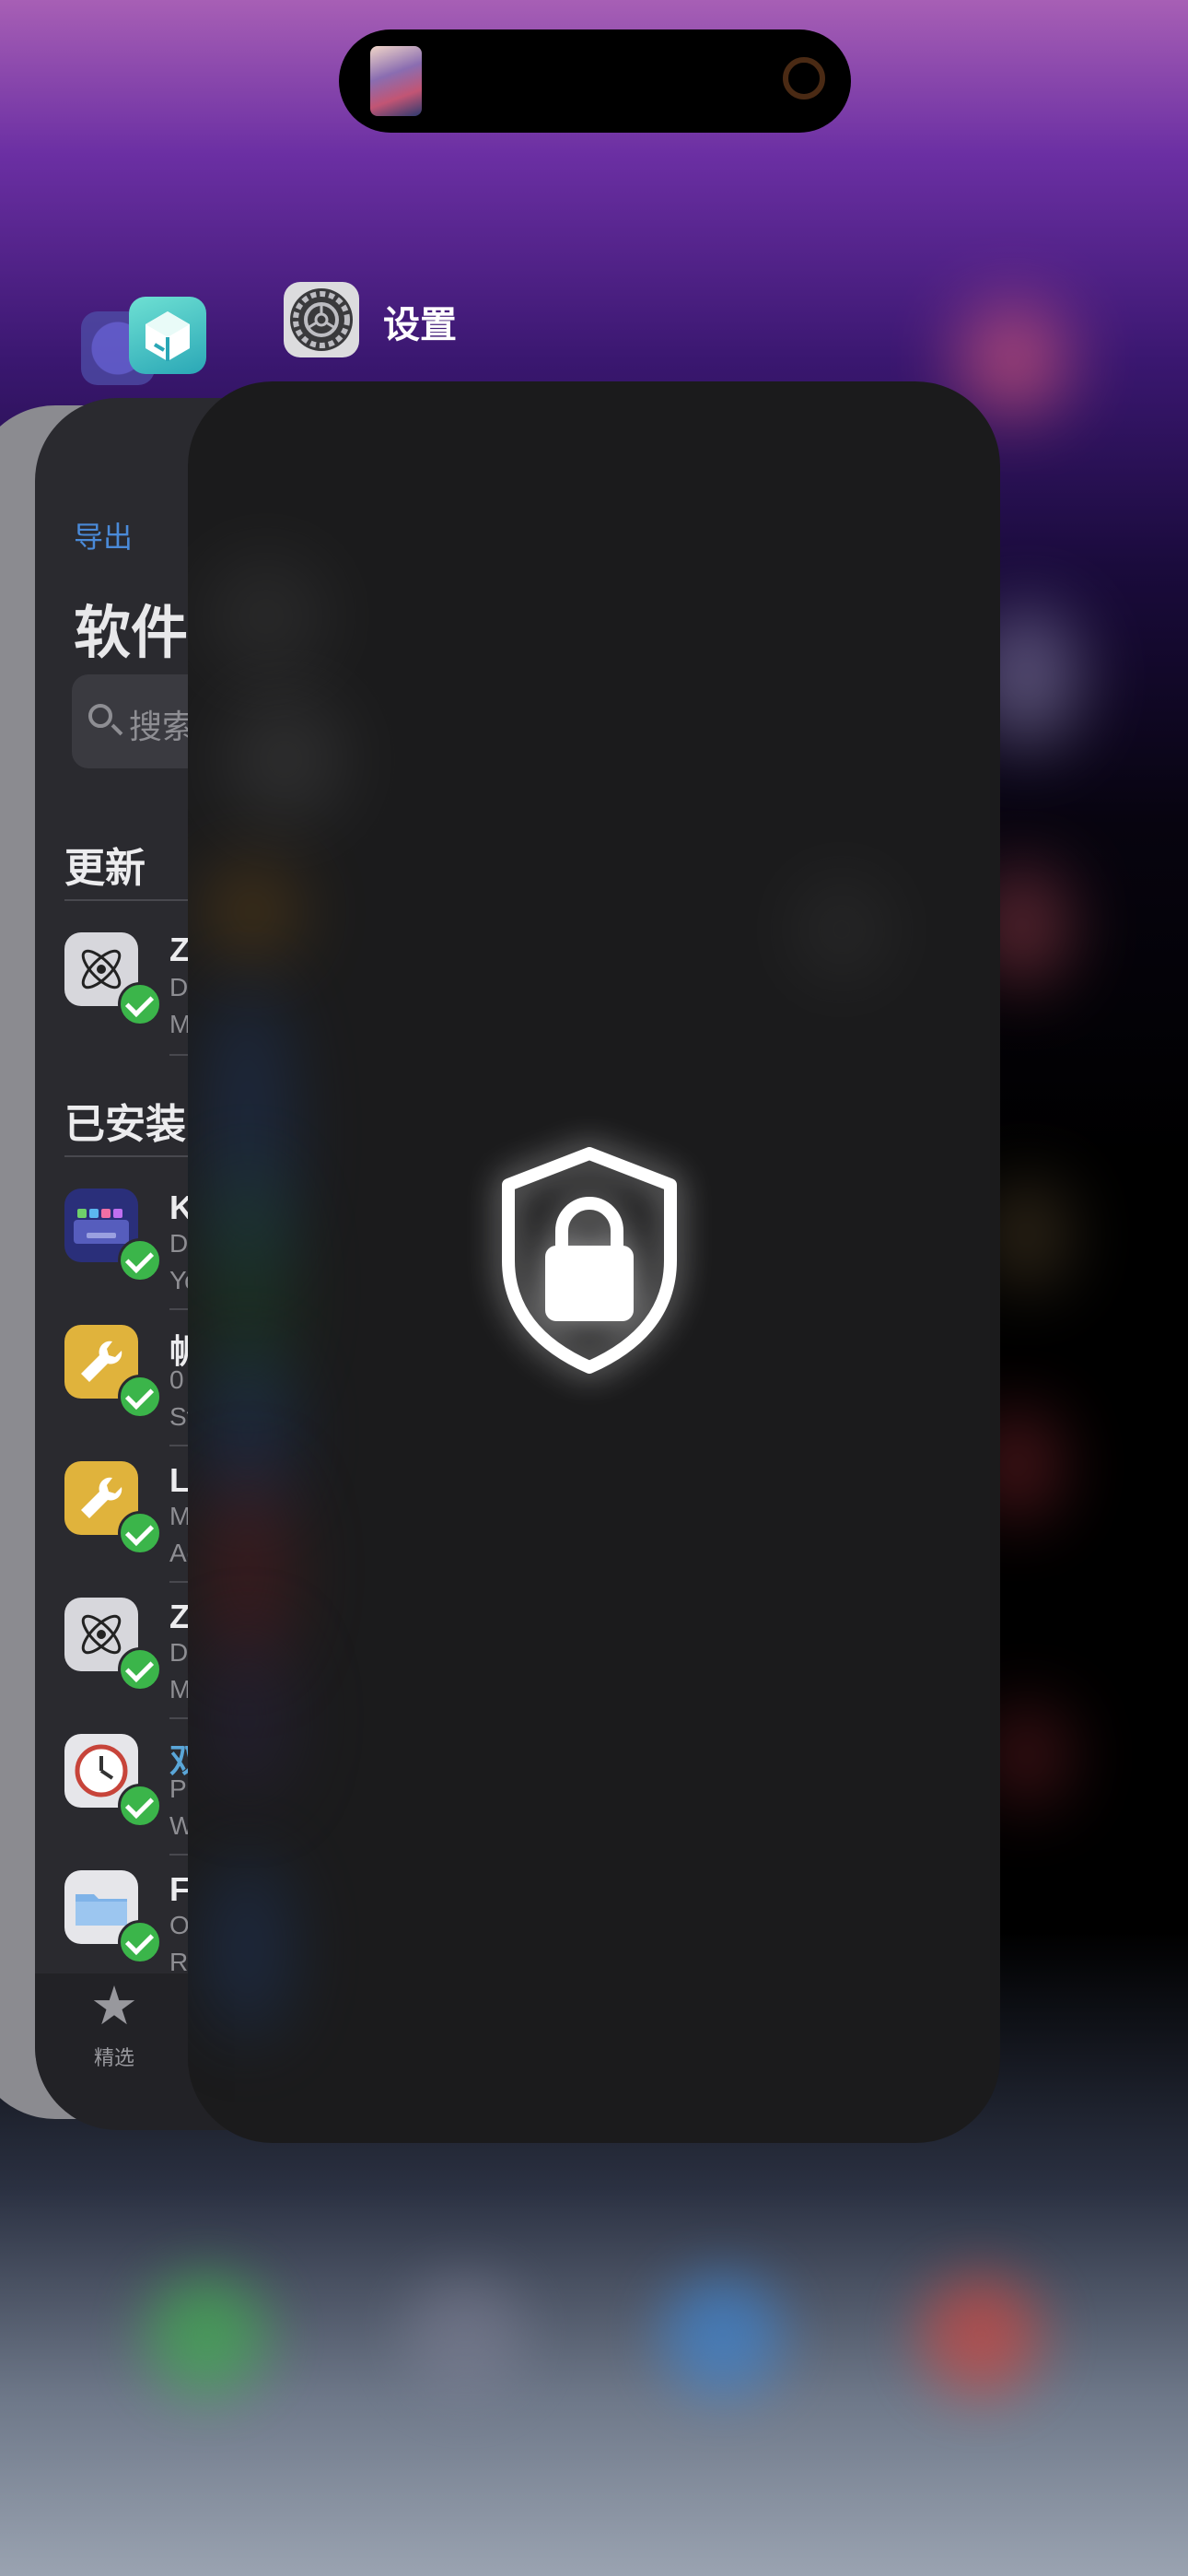  I want to click on item-subtitle: O, so click(179, 1925).